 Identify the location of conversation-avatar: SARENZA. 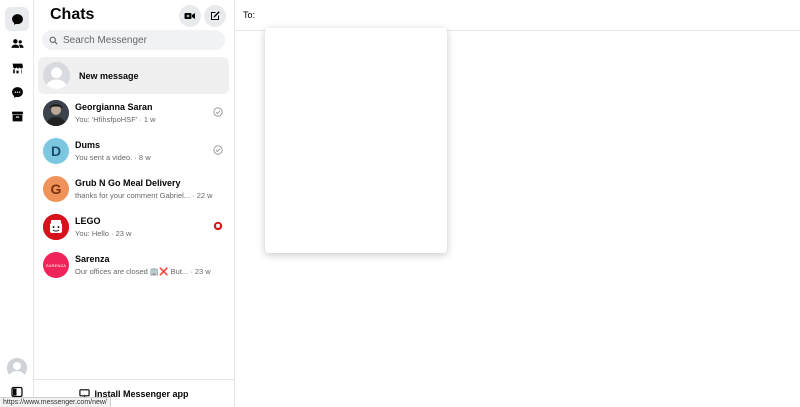
(56, 265).